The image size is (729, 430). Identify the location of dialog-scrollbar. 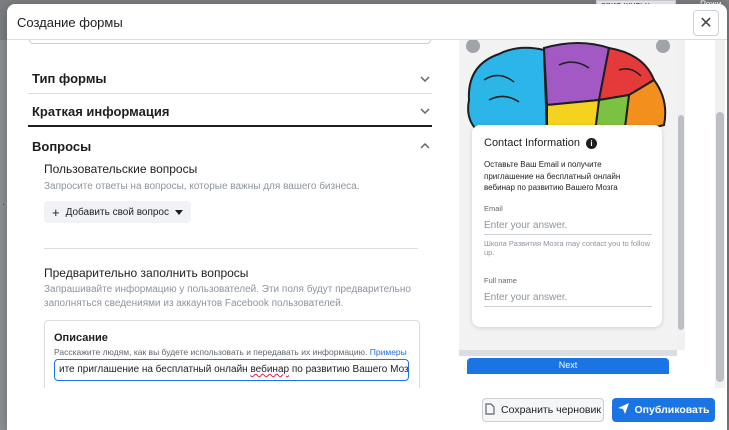
(720, 214).